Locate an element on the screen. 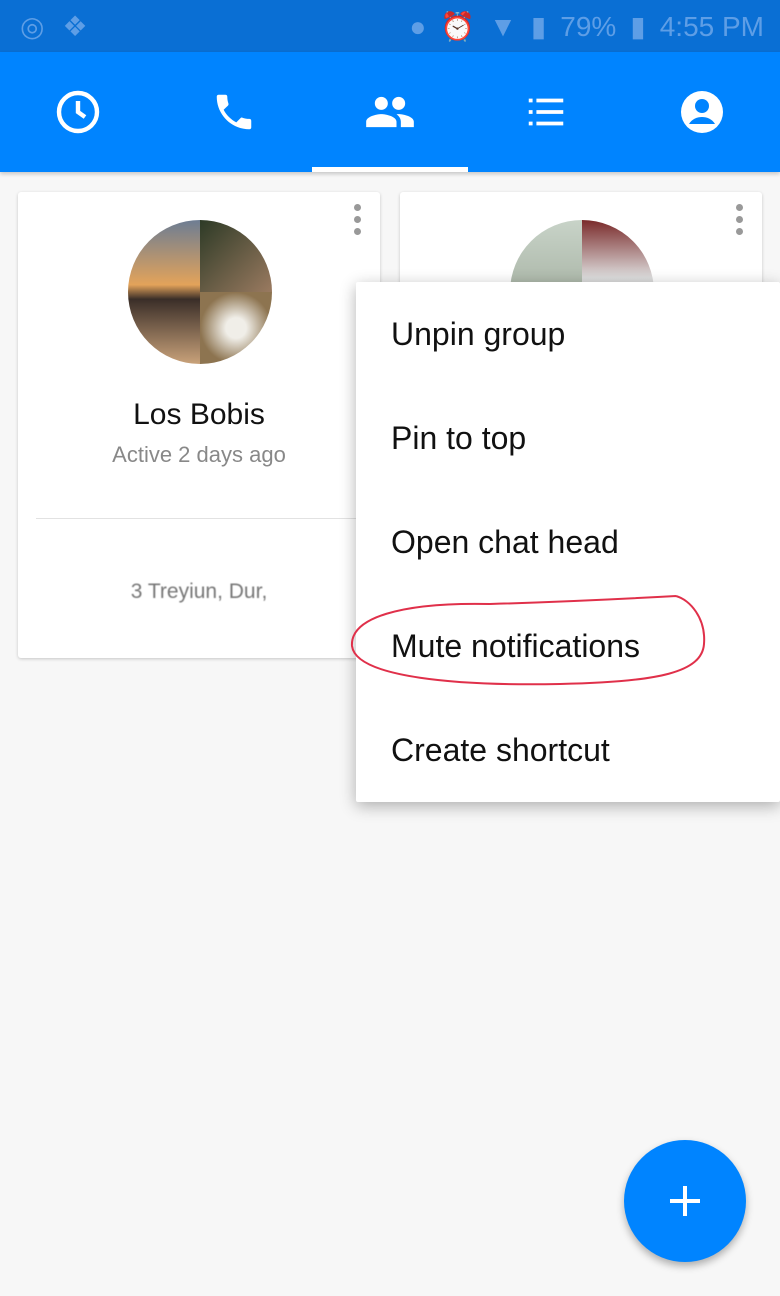  whatsapp-icon: ◎ is located at coordinates (32, 26).